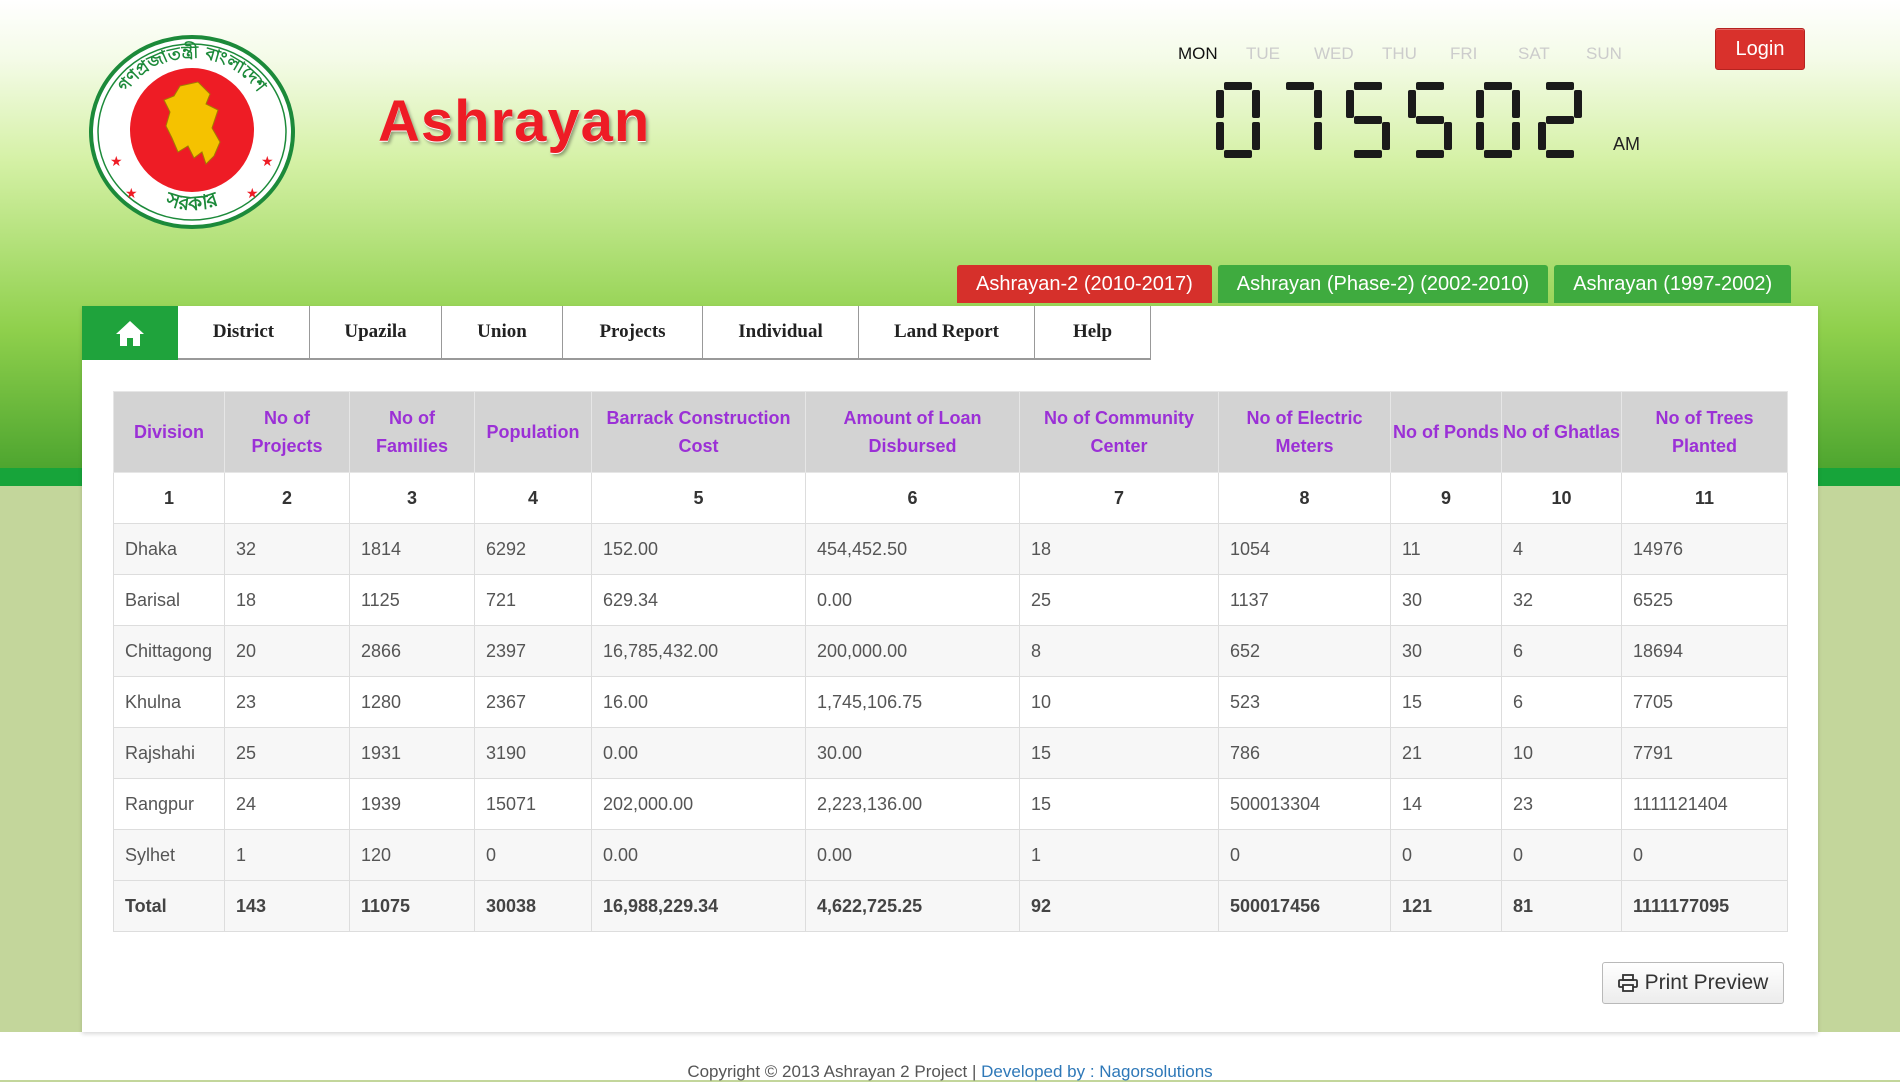  I want to click on table-cell: 1931, so click(412, 753).